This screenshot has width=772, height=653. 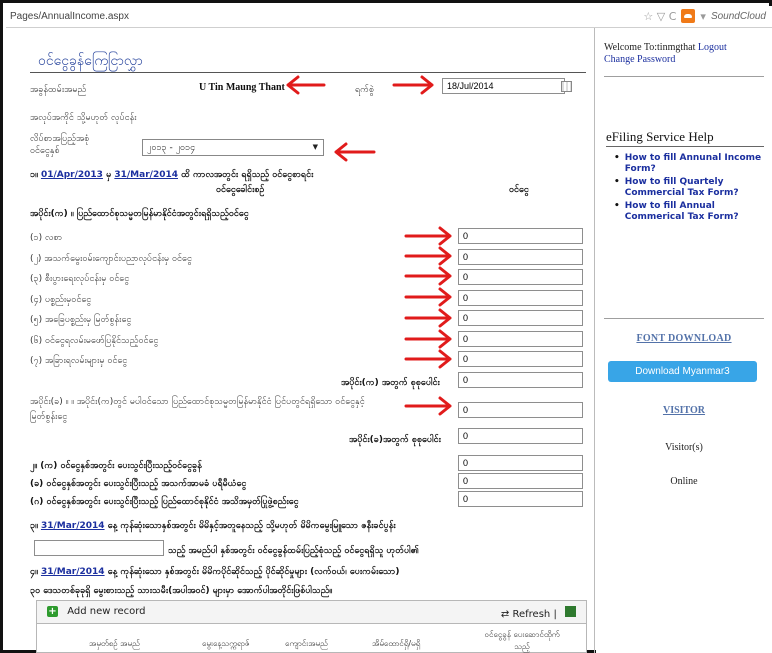 I want to click on section-a-total-label: အပိုင်း(က) အတွက် စုစုပေါင်း, so click(x=390, y=383).